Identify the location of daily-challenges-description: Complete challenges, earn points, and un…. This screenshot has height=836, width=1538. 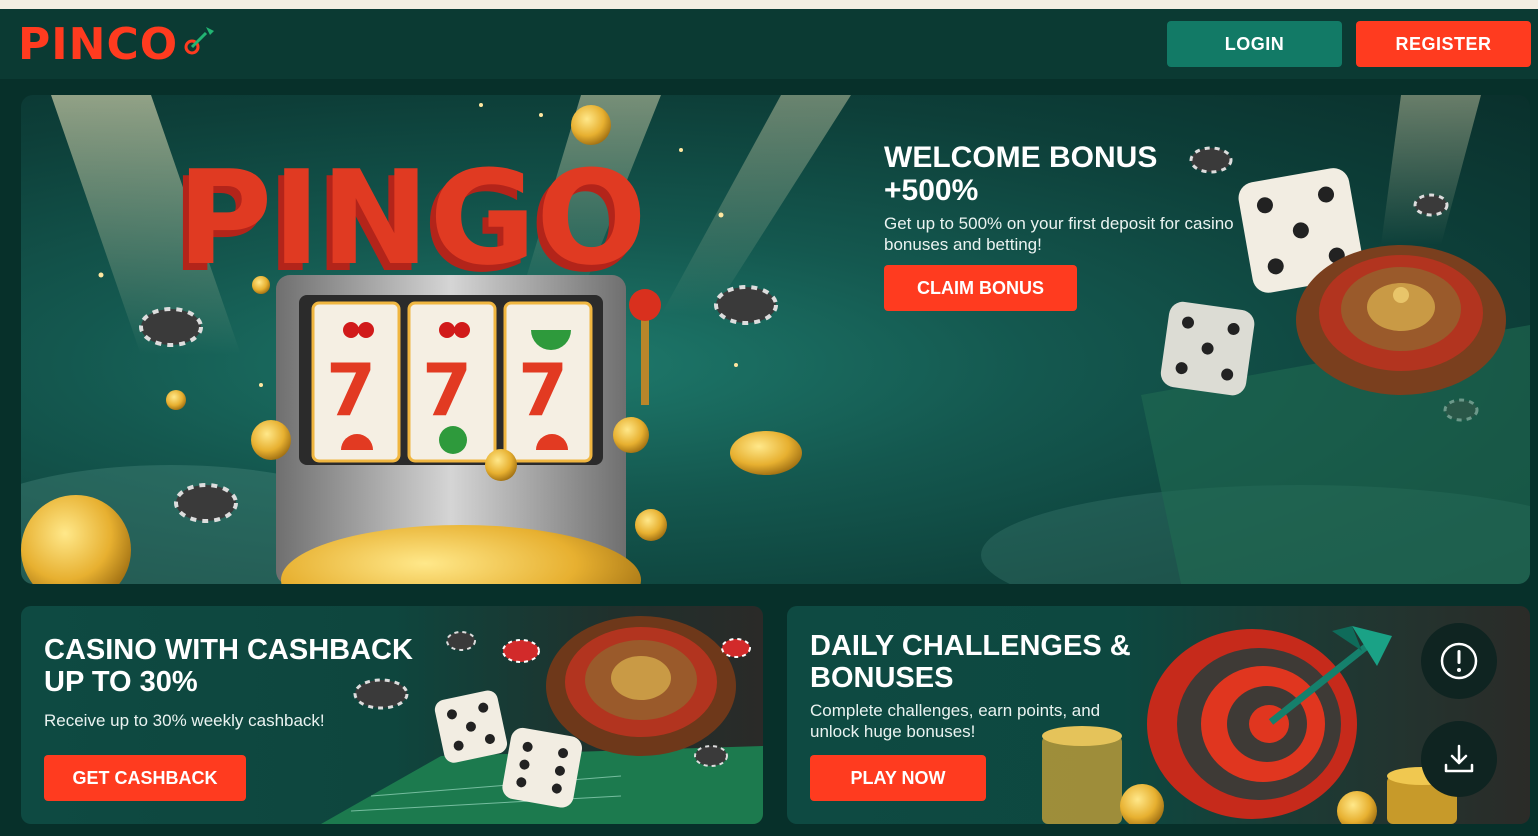
(955, 721).